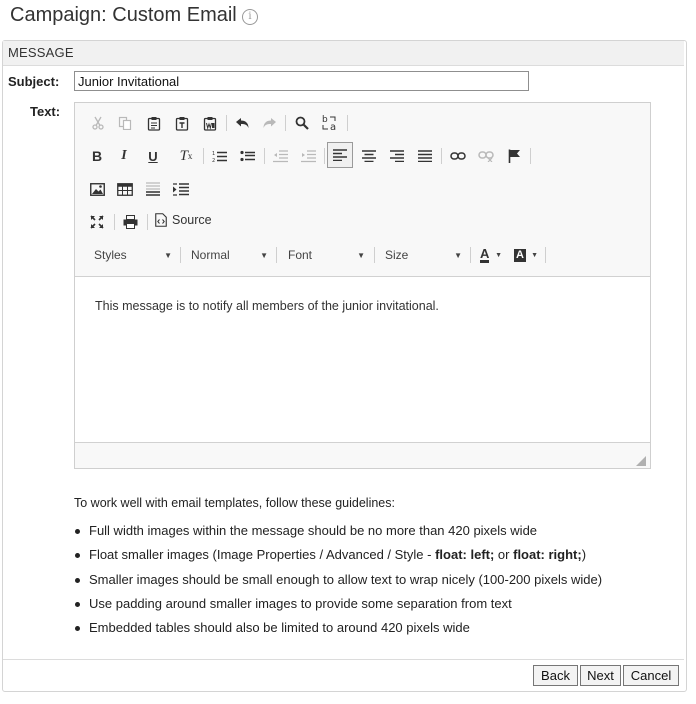 The image size is (696, 704). Describe the element at coordinates (641, 459) in the screenshot. I see `resize-handle-icon` at that location.